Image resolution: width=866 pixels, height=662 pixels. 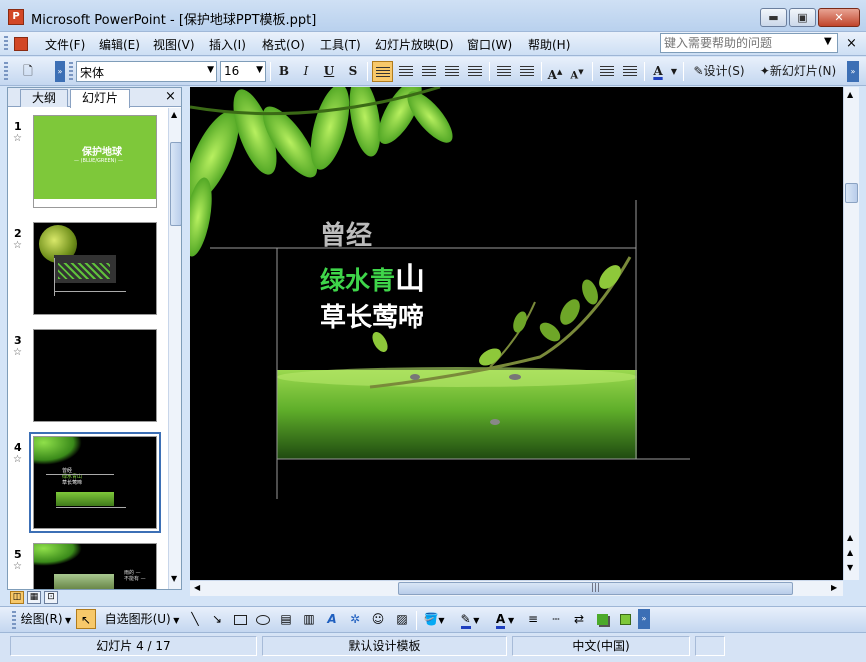 I want to click on help-search-input, so click(x=749, y=43).